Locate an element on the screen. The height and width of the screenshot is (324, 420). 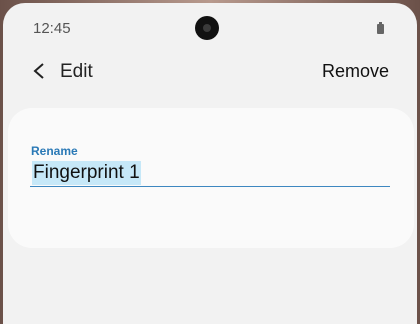
rename-label: Rename is located at coordinates (54, 151).